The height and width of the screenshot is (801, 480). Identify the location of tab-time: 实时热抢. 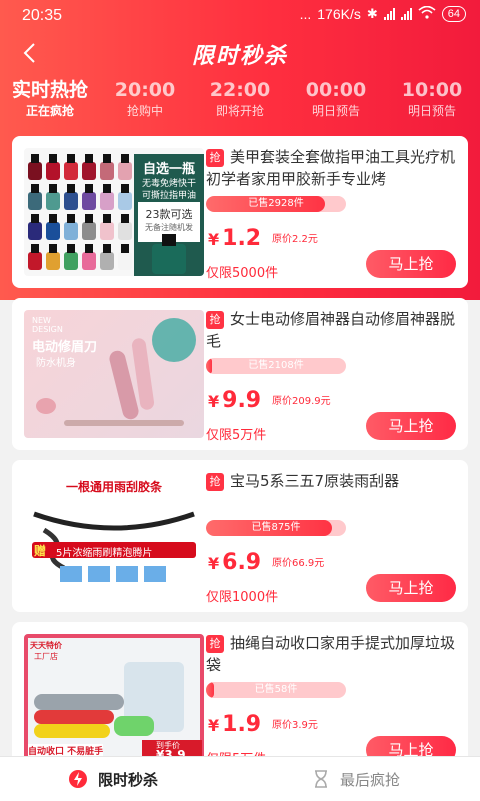
(49, 90).